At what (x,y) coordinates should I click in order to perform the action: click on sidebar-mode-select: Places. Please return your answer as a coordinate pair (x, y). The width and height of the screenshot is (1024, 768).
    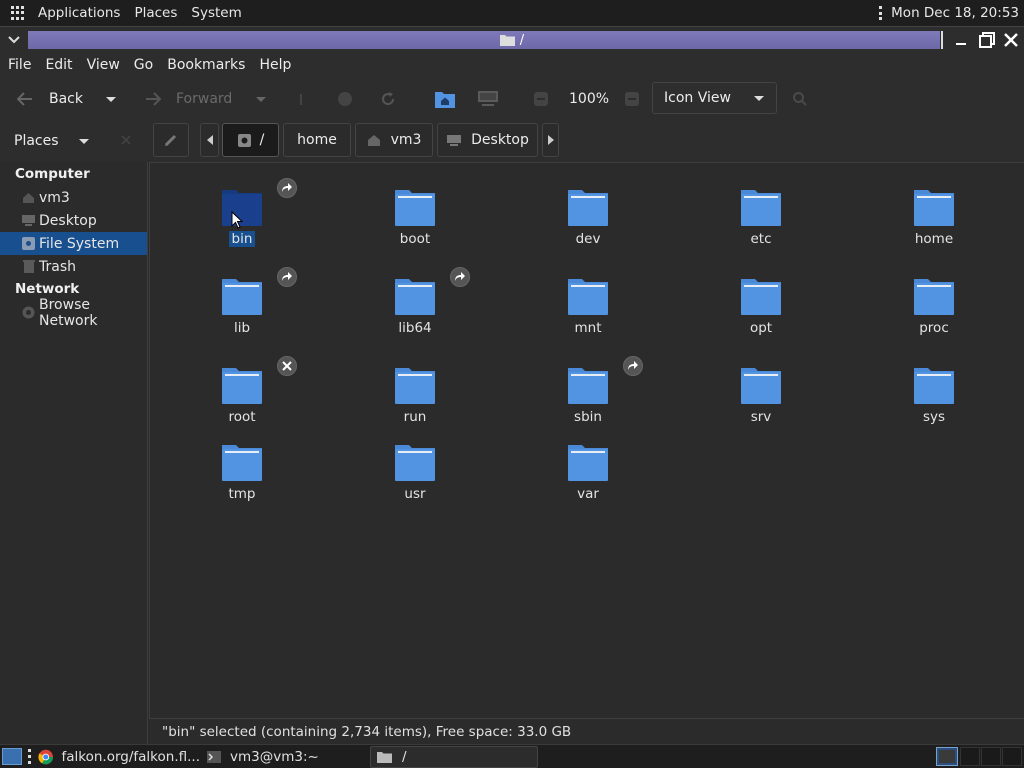
    Looking at the image, I should click on (51, 141).